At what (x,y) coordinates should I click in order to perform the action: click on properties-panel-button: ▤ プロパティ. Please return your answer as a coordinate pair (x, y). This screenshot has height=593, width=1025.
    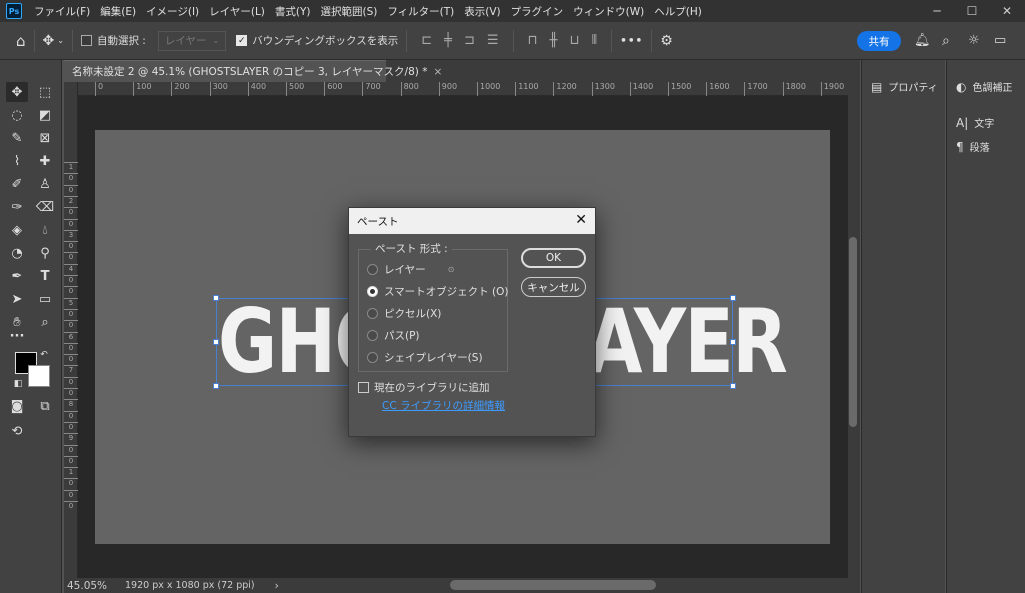
    Looking at the image, I should click on (904, 87).